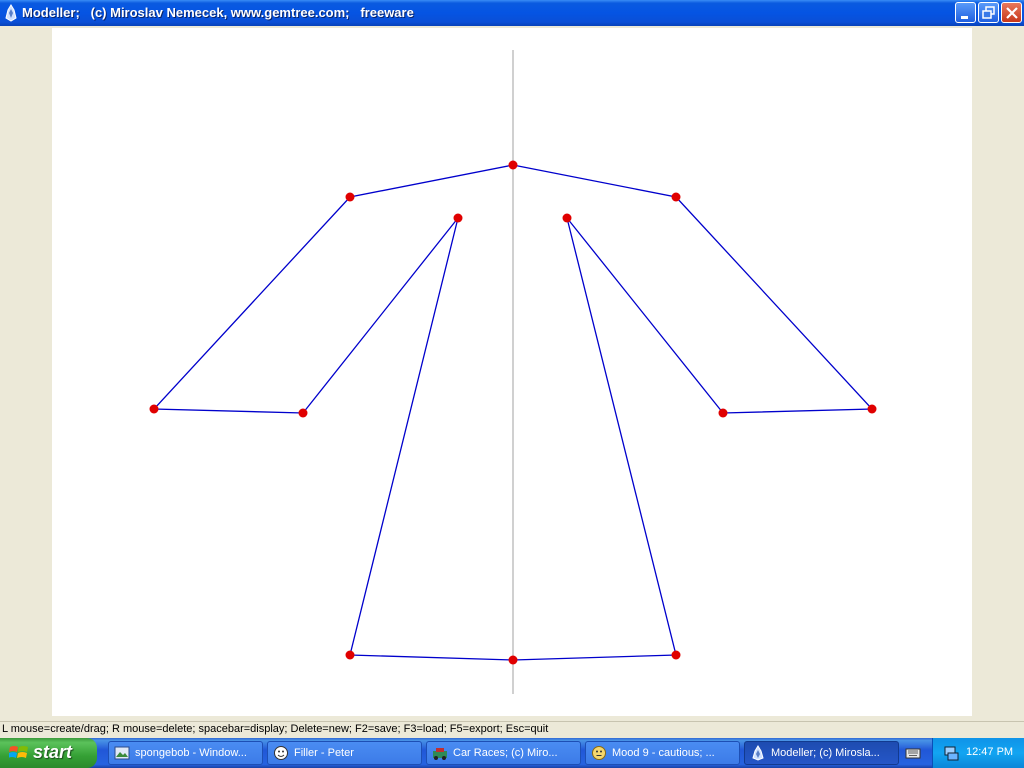 The image size is (1024, 768). What do you see at coordinates (758, 753) in the screenshot?
I see `modeller-icon` at bounding box center [758, 753].